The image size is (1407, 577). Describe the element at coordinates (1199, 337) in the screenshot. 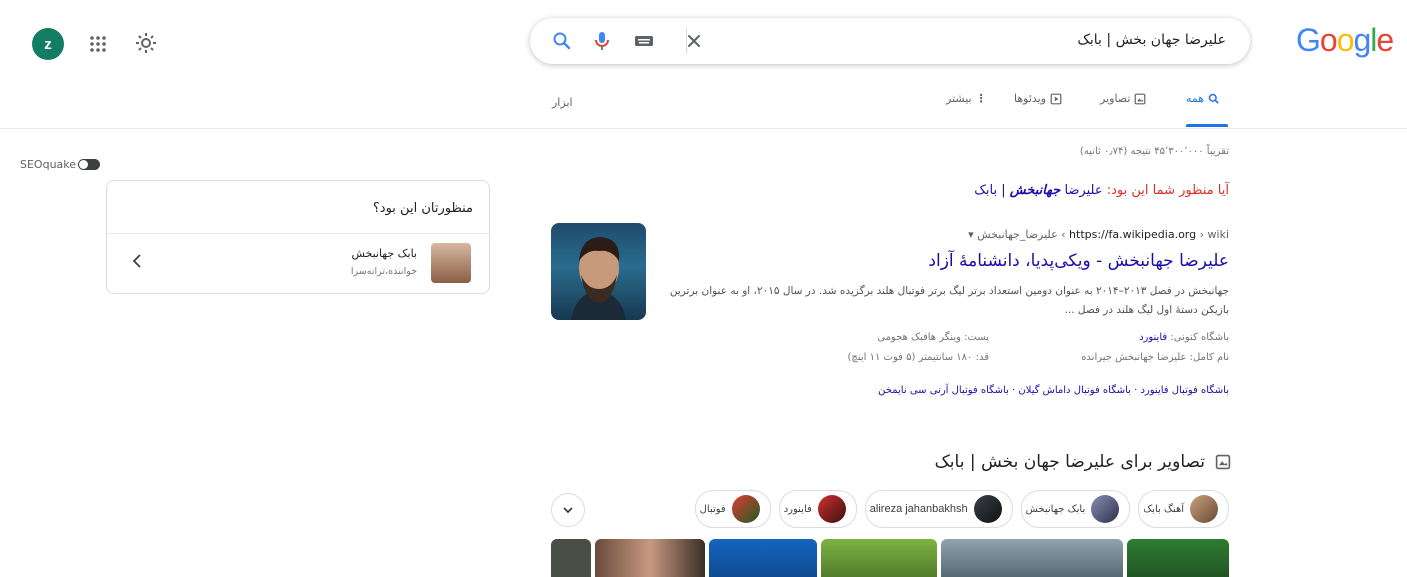

I see `fact-club-label: باشگاه کنونی:` at that location.